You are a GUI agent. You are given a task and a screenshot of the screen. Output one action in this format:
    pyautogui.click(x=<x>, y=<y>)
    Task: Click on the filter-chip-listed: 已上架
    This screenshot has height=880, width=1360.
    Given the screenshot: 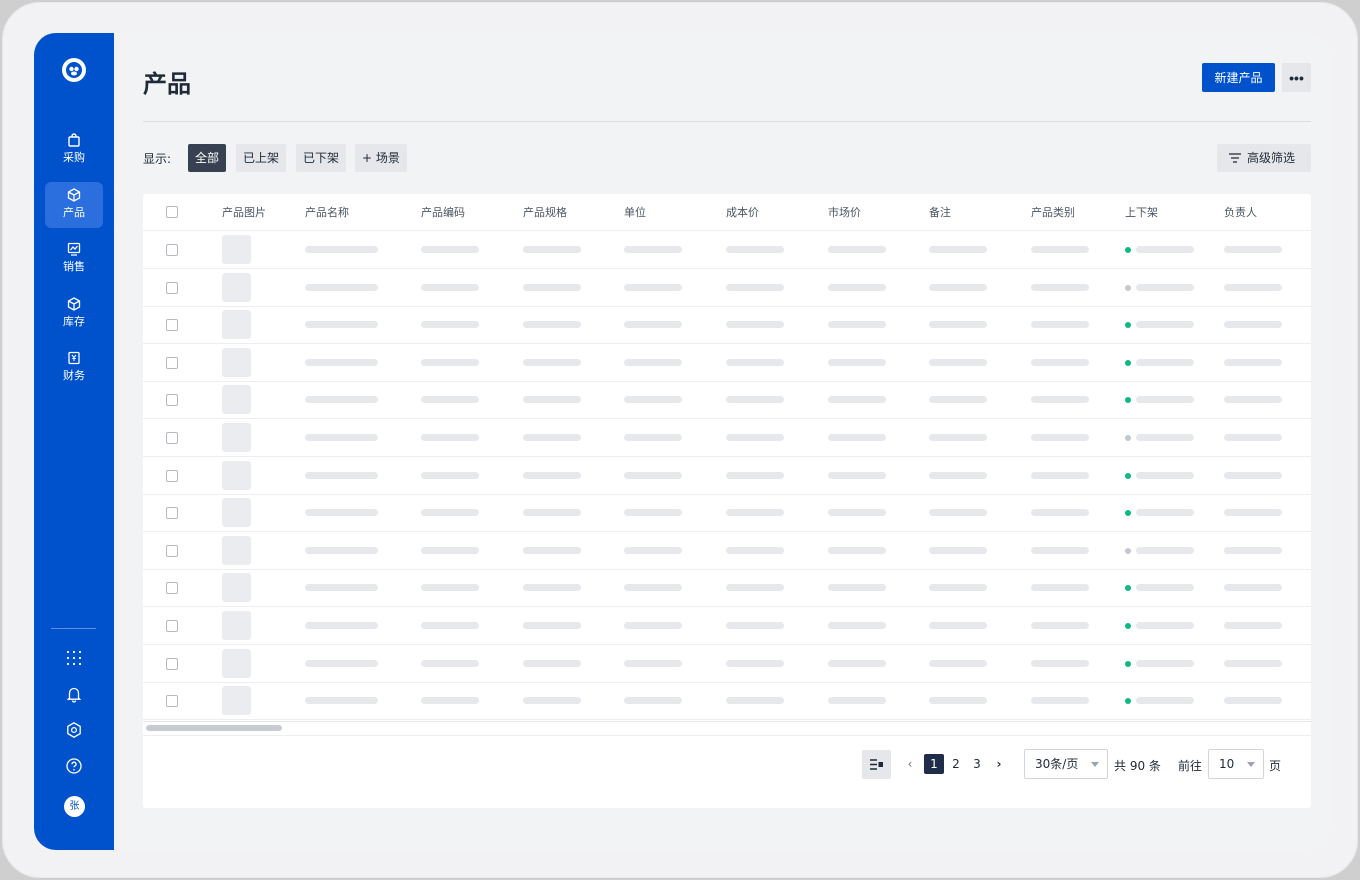 What is the action you would take?
    pyautogui.click(x=261, y=158)
    